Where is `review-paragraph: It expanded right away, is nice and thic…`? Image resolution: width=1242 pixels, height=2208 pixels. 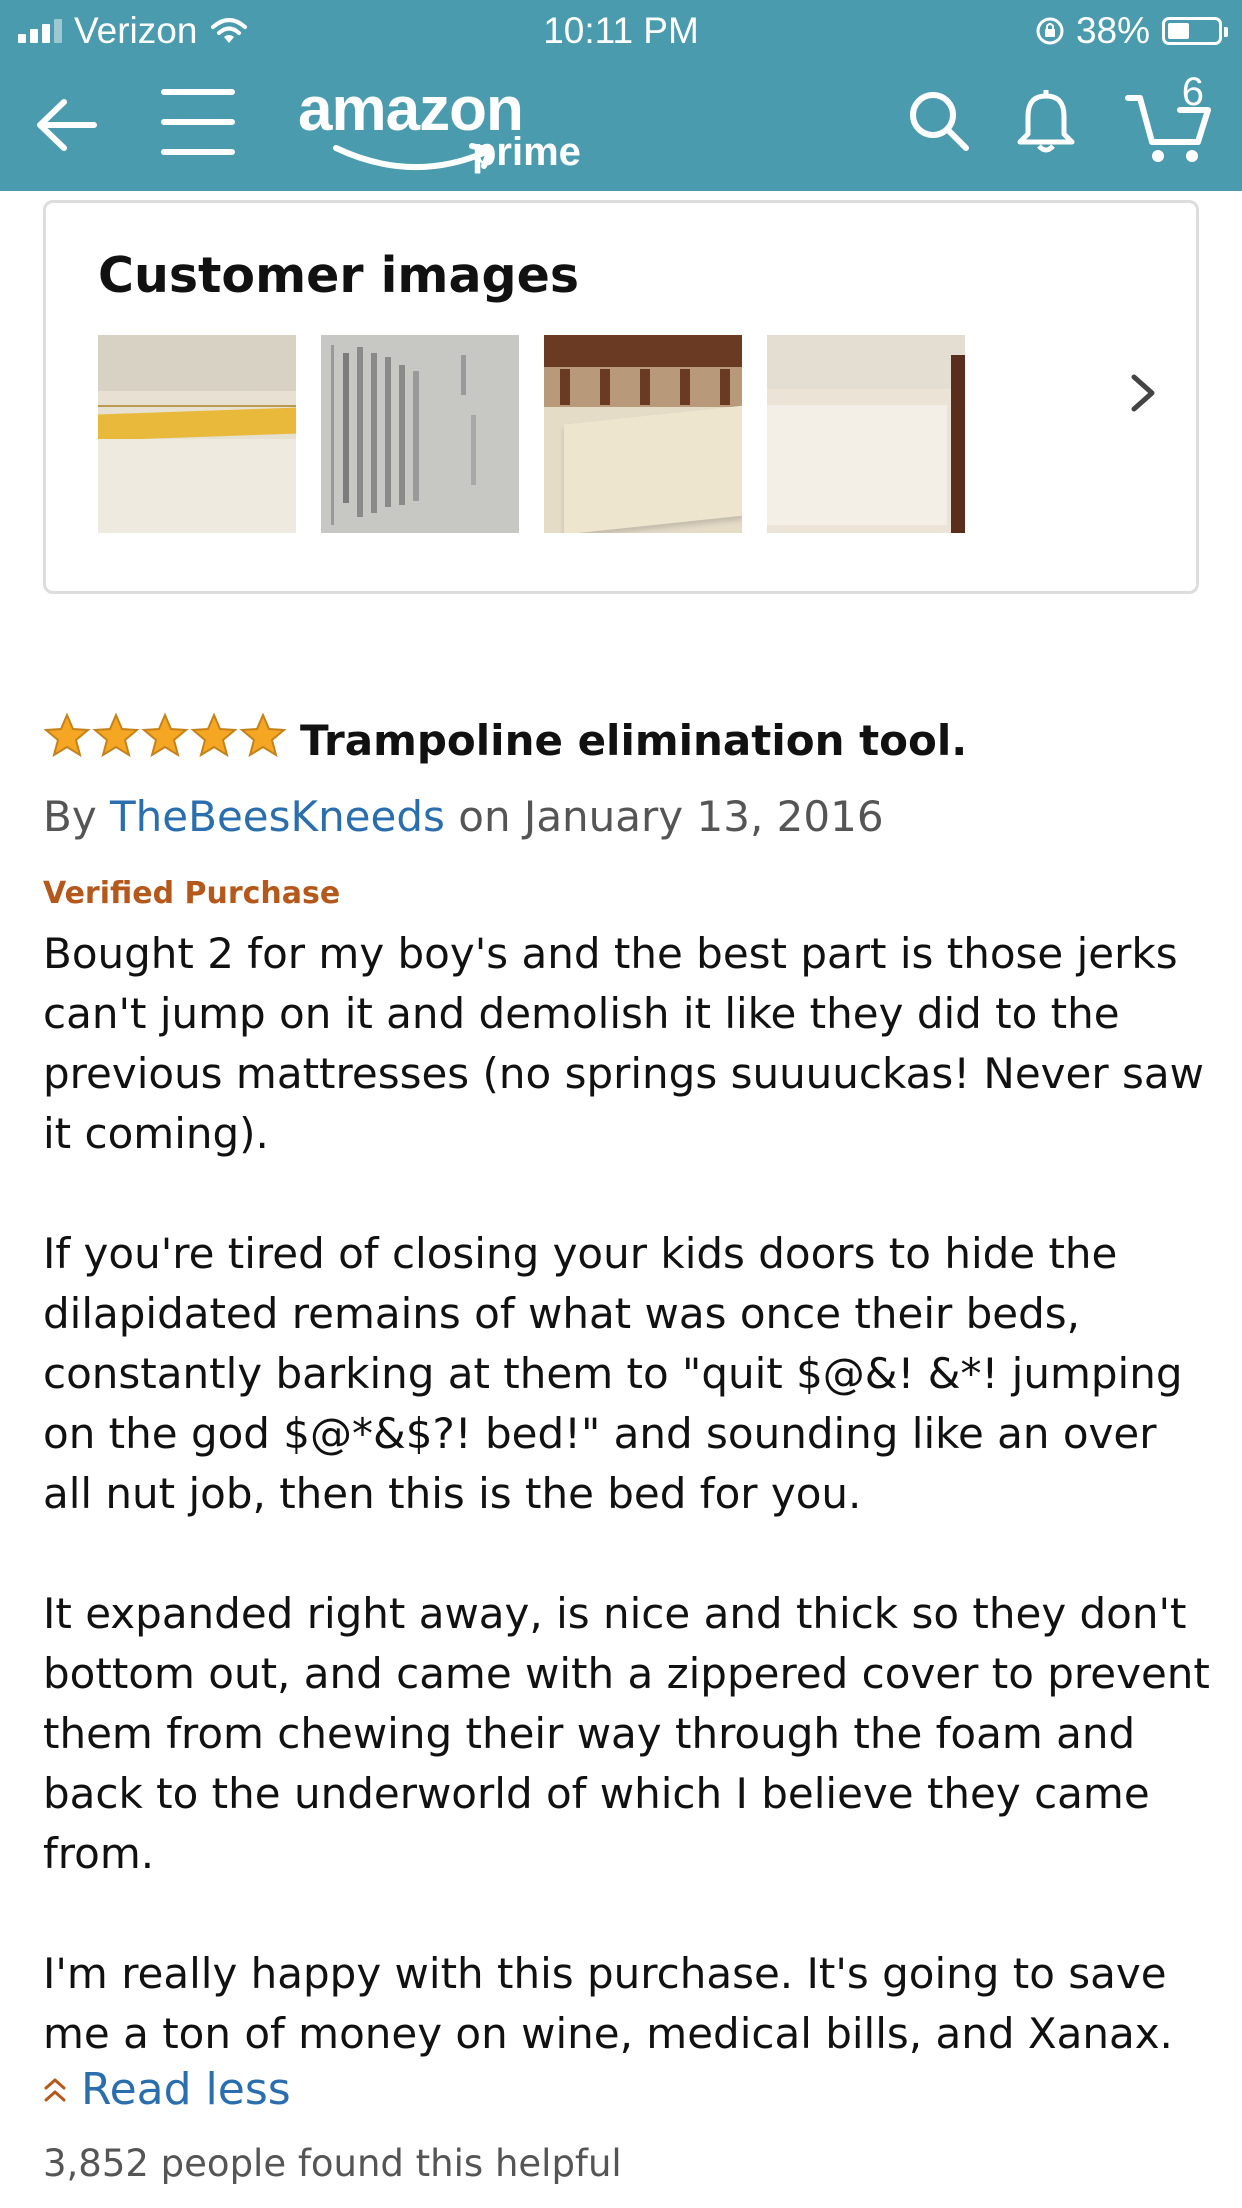
review-paragraph: It expanded right away, is nice and thic… is located at coordinates (626, 1733).